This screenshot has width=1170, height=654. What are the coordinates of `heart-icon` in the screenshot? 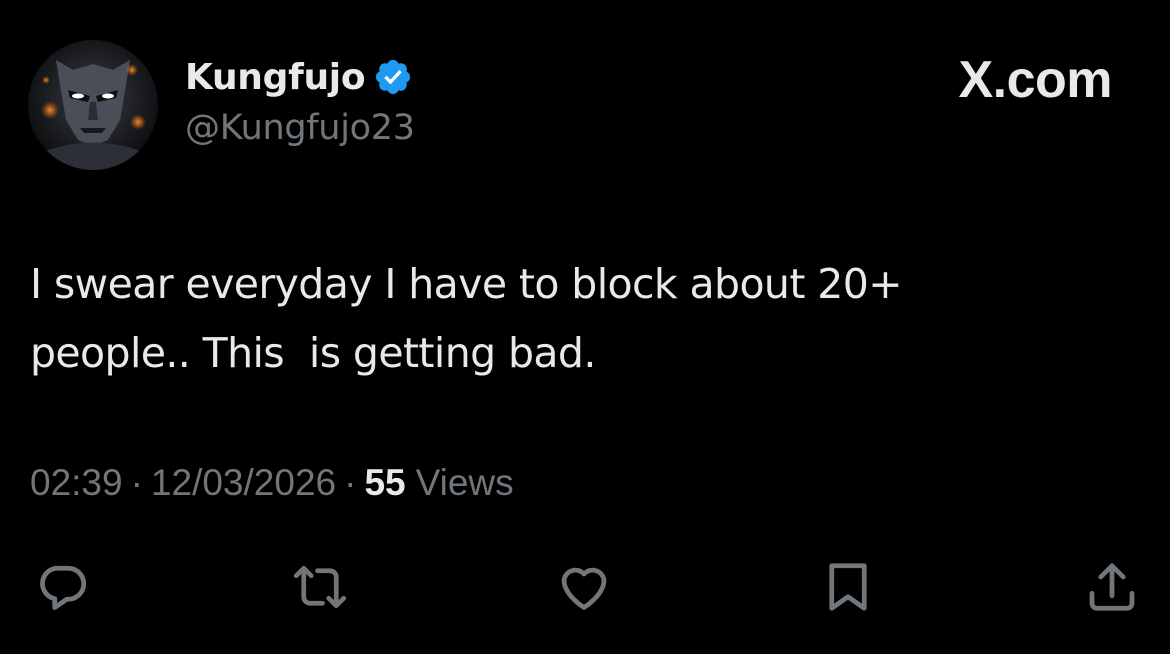 It's located at (584, 588).